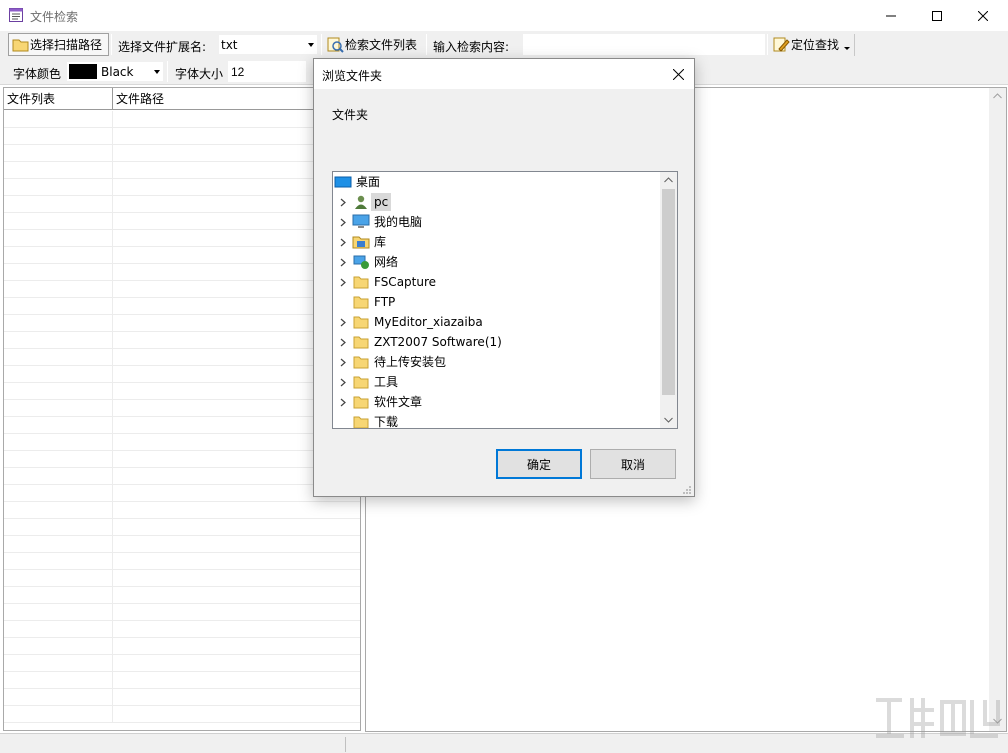  What do you see at coordinates (410, 362) in the screenshot?
I see `tree-node-label: 待上传安装包` at bounding box center [410, 362].